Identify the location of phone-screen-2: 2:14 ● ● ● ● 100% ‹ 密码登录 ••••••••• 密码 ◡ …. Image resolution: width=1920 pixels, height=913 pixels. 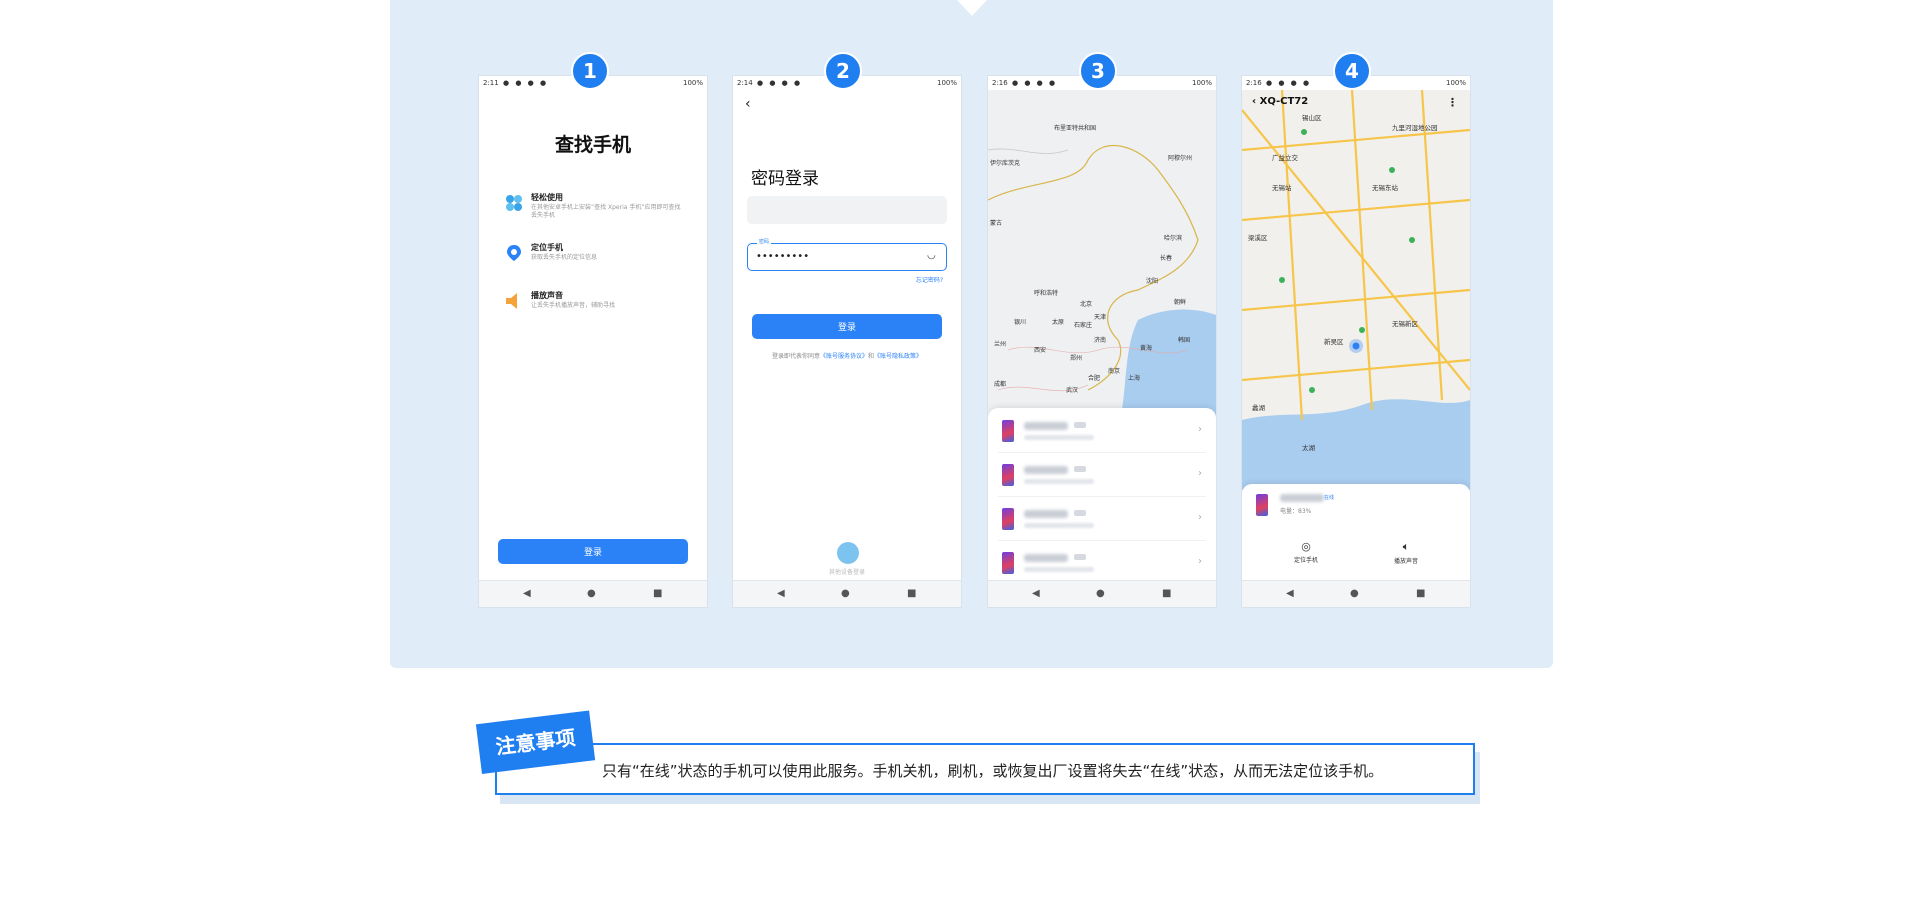
(847, 341).